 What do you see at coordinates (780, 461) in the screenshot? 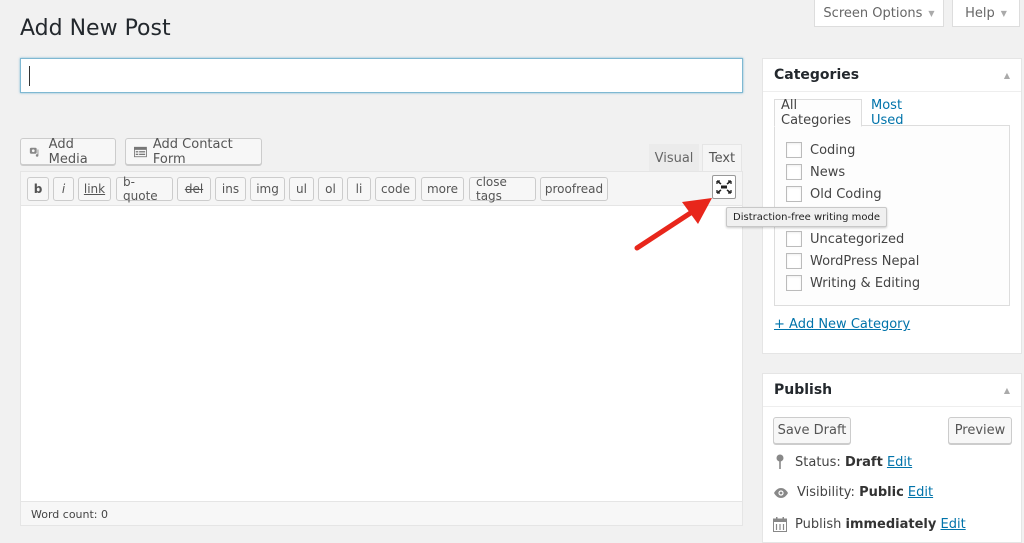
I see `pin-icon` at bounding box center [780, 461].